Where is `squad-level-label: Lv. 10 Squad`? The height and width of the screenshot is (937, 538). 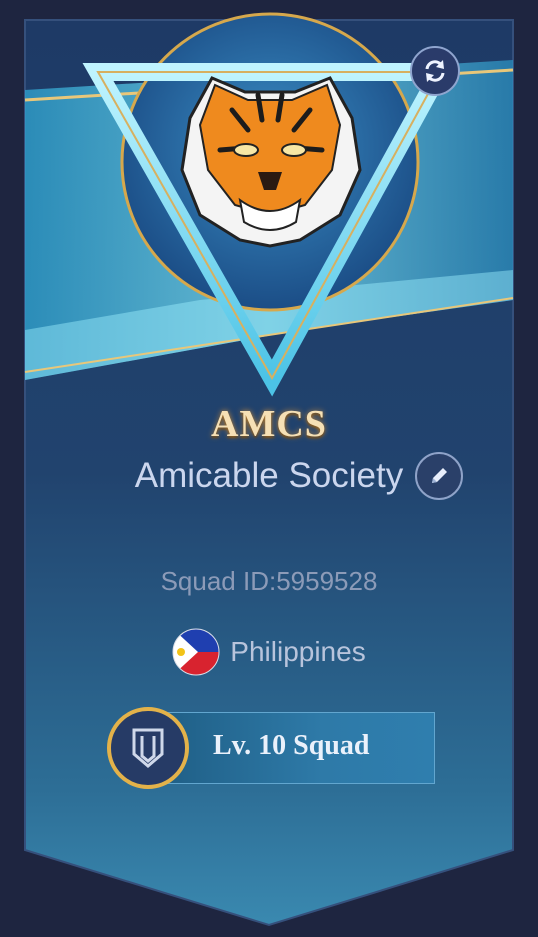
squad-level-label: Lv. 10 Squad is located at coordinates (291, 745).